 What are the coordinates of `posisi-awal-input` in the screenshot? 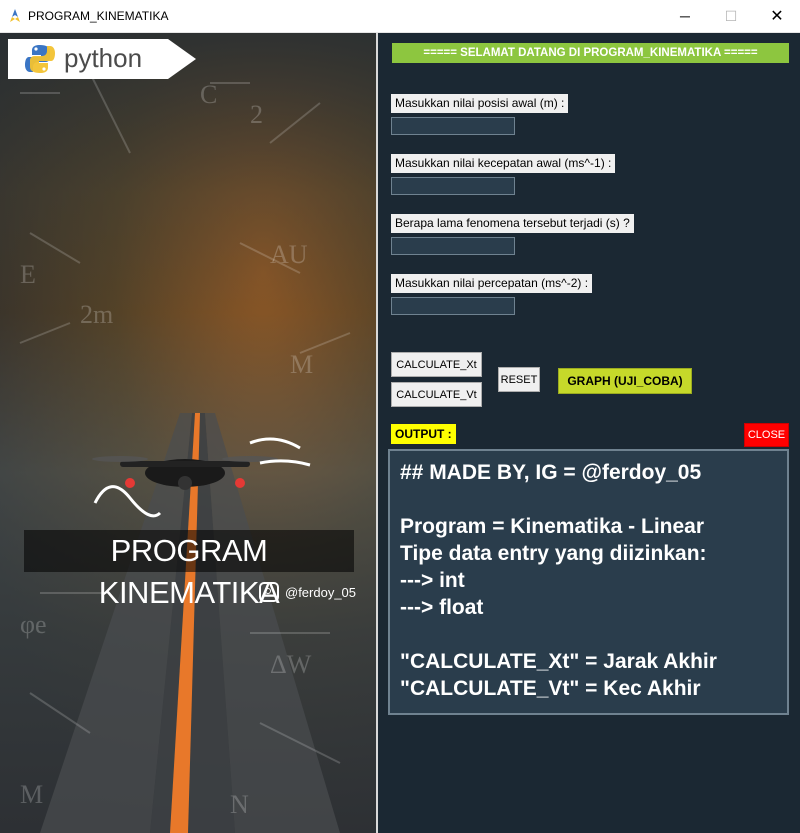 It's located at (453, 126).